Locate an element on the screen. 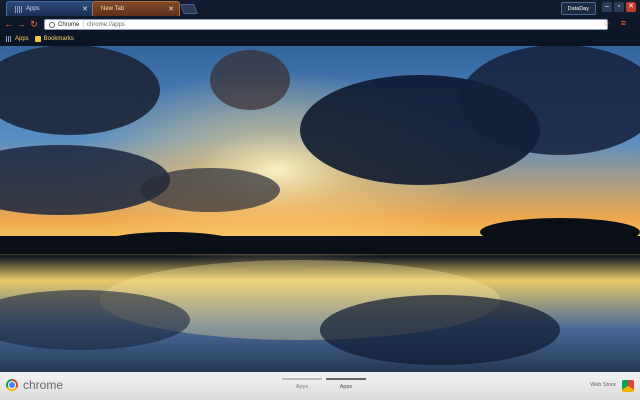 The width and height of the screenshot is (640, 400). minimize-button: – is located at coordinates (607, 7).